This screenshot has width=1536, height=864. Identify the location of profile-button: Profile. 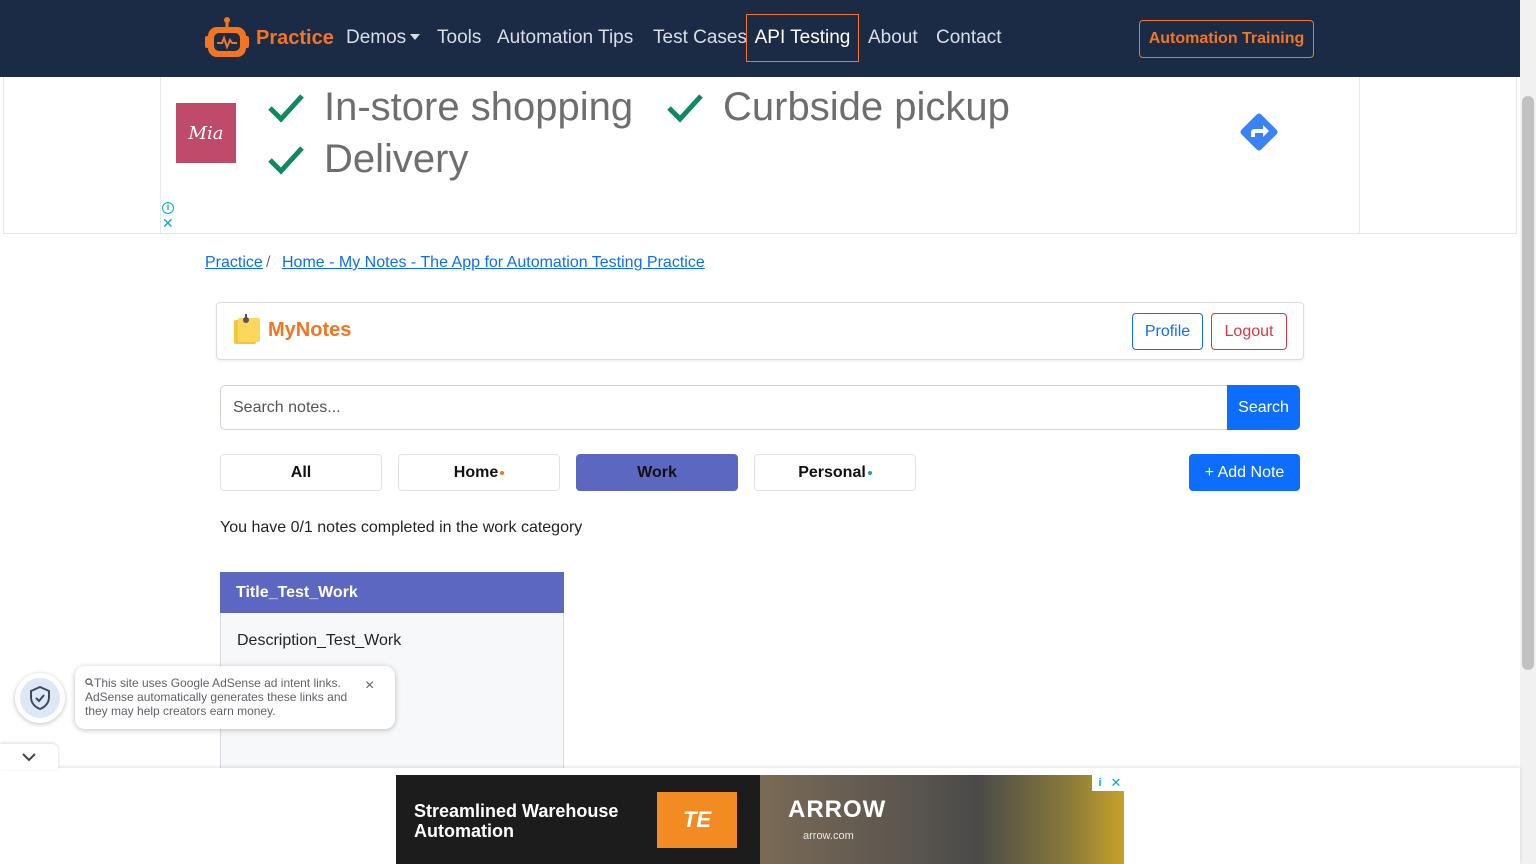
(1167, 331).